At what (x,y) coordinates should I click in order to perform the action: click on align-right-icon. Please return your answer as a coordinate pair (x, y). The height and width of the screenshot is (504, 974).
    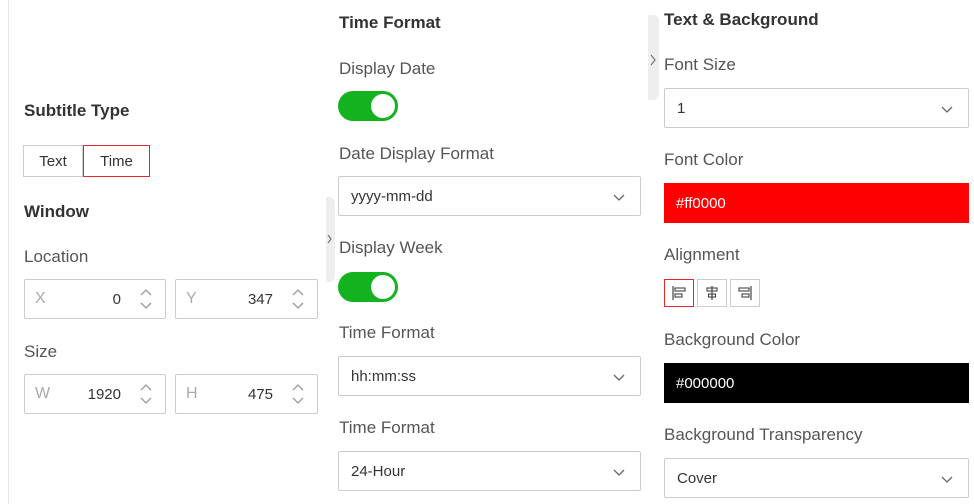
    Looking at the image, I should click on (745, 293).